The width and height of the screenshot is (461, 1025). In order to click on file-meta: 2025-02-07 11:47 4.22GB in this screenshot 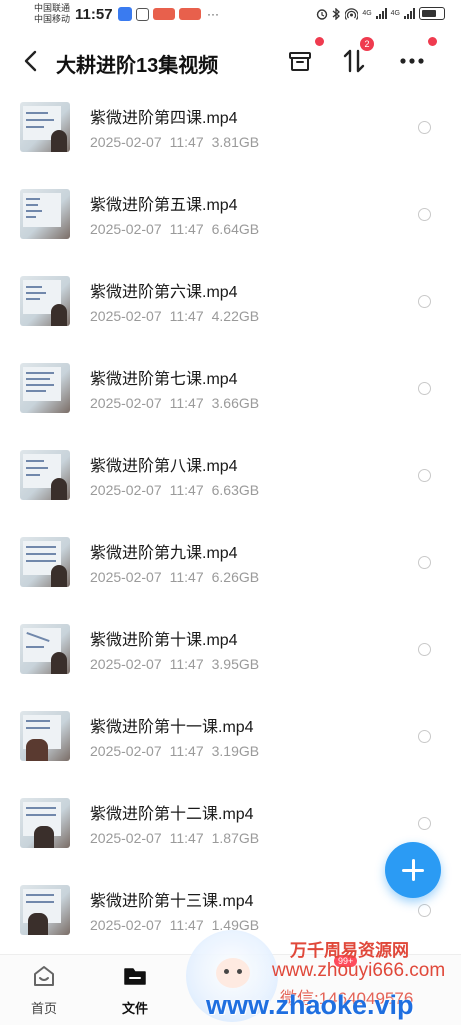, I will do `click(175, 316)`.